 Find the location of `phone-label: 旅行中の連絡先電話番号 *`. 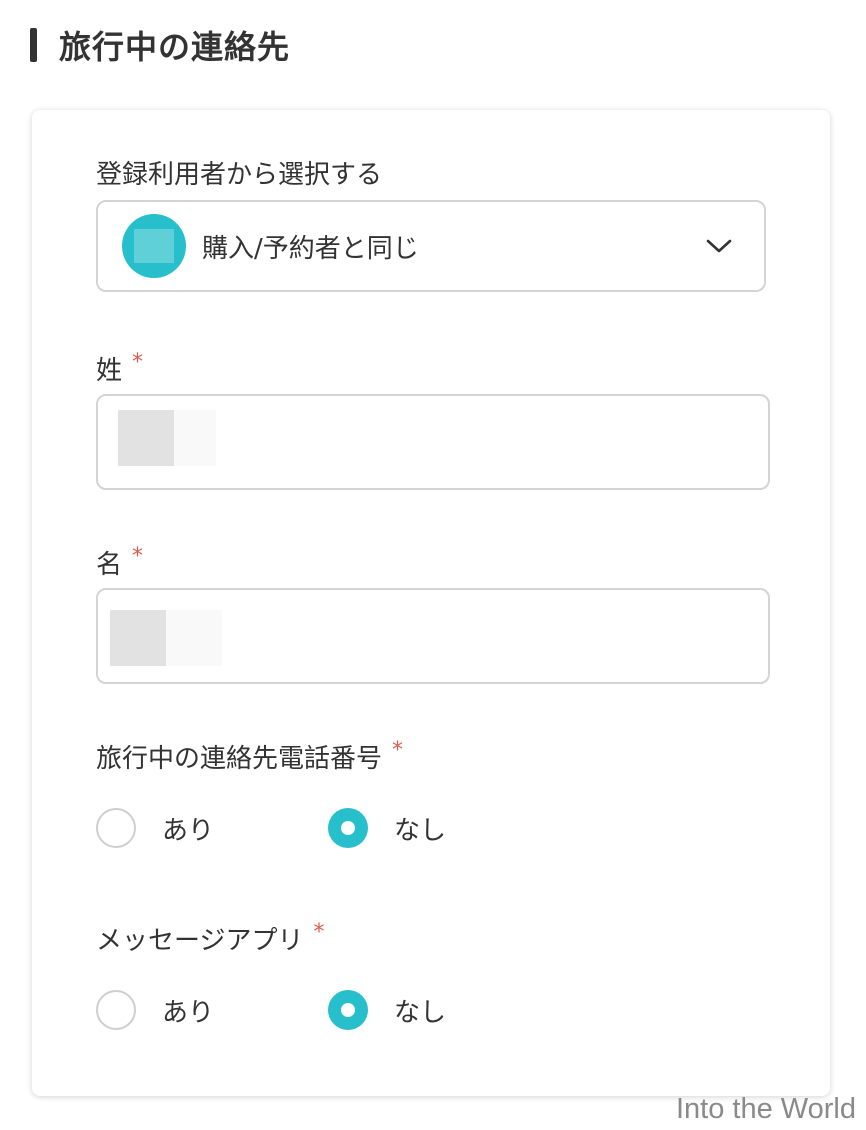

phone-label: 旅行中の連絡先電話番号 * is located at coordinates (249, 756).